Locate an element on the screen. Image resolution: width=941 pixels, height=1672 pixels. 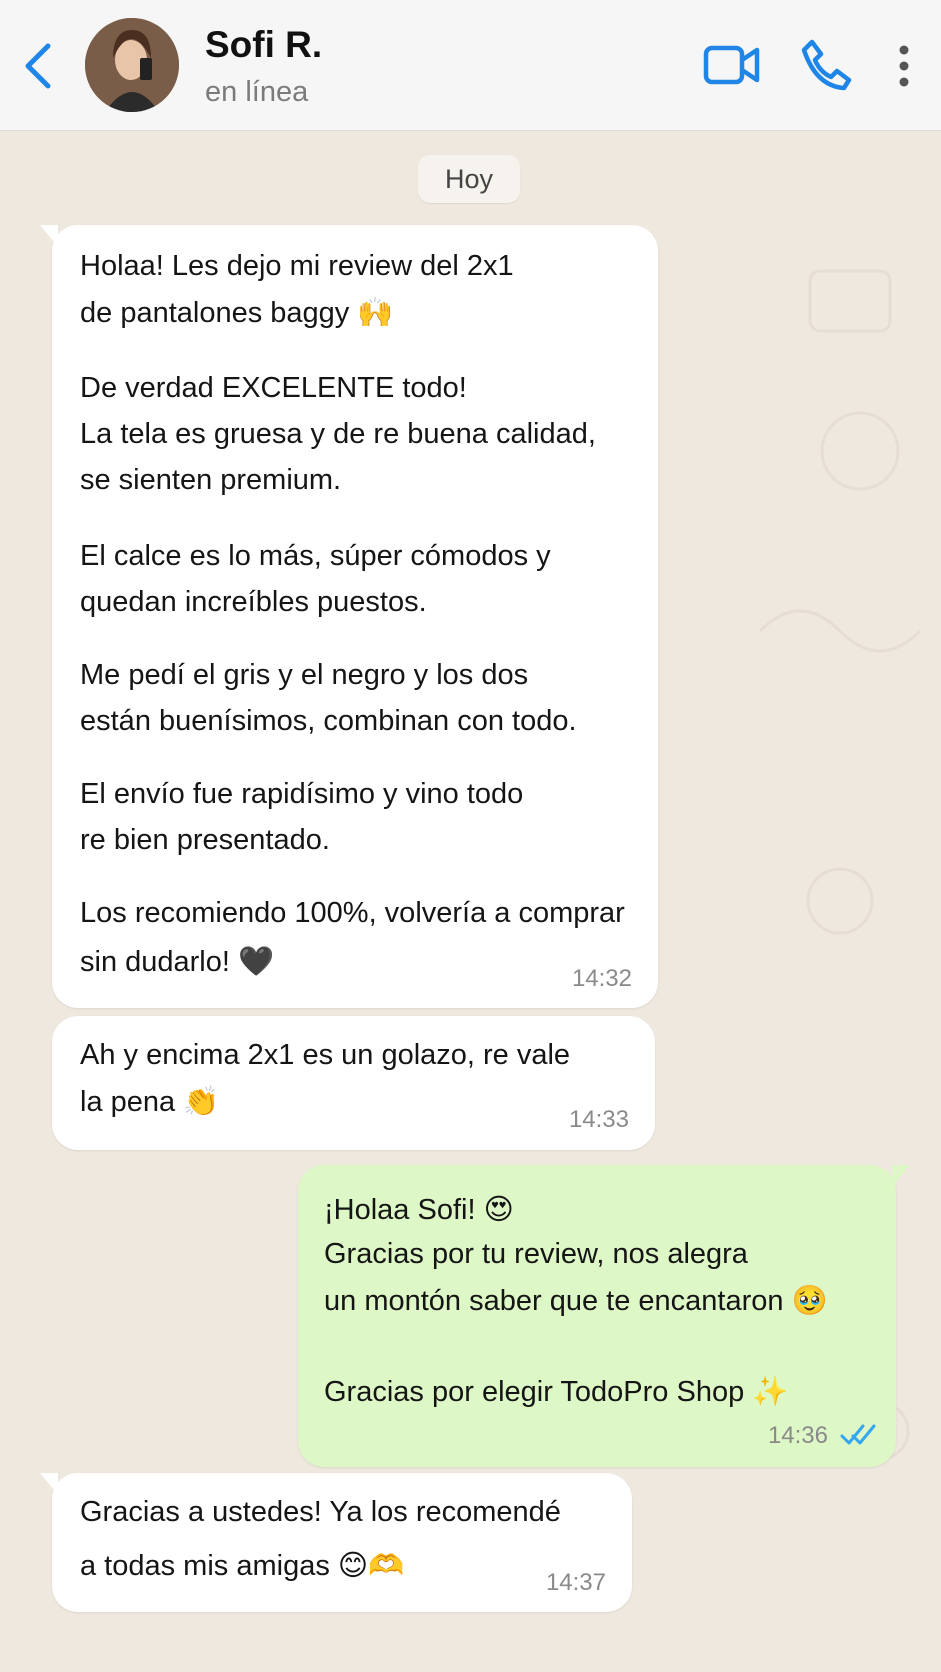
date-divider: Hoy is located at coordinates (469, 179).